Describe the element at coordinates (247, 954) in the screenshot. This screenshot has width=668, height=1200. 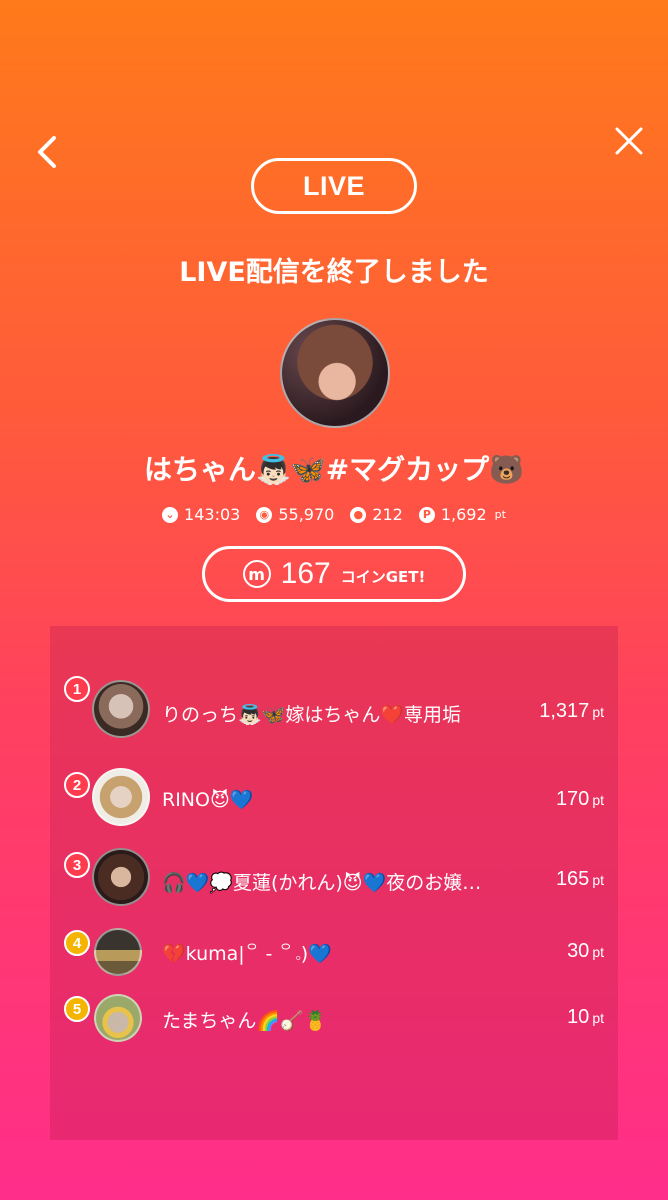
I see `ranking-name: 💔kuma|꒪ - ꒪｡)💙` at that location.